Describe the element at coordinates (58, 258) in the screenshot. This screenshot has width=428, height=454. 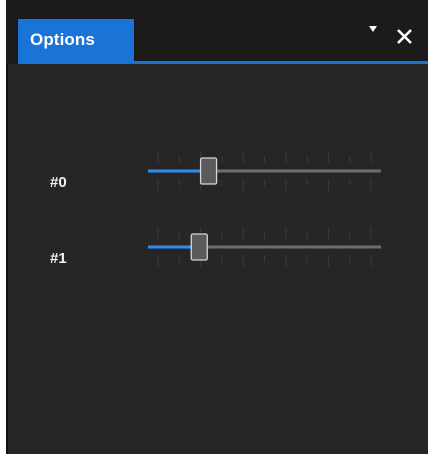
I see `slider-label-1: #1` at that location.